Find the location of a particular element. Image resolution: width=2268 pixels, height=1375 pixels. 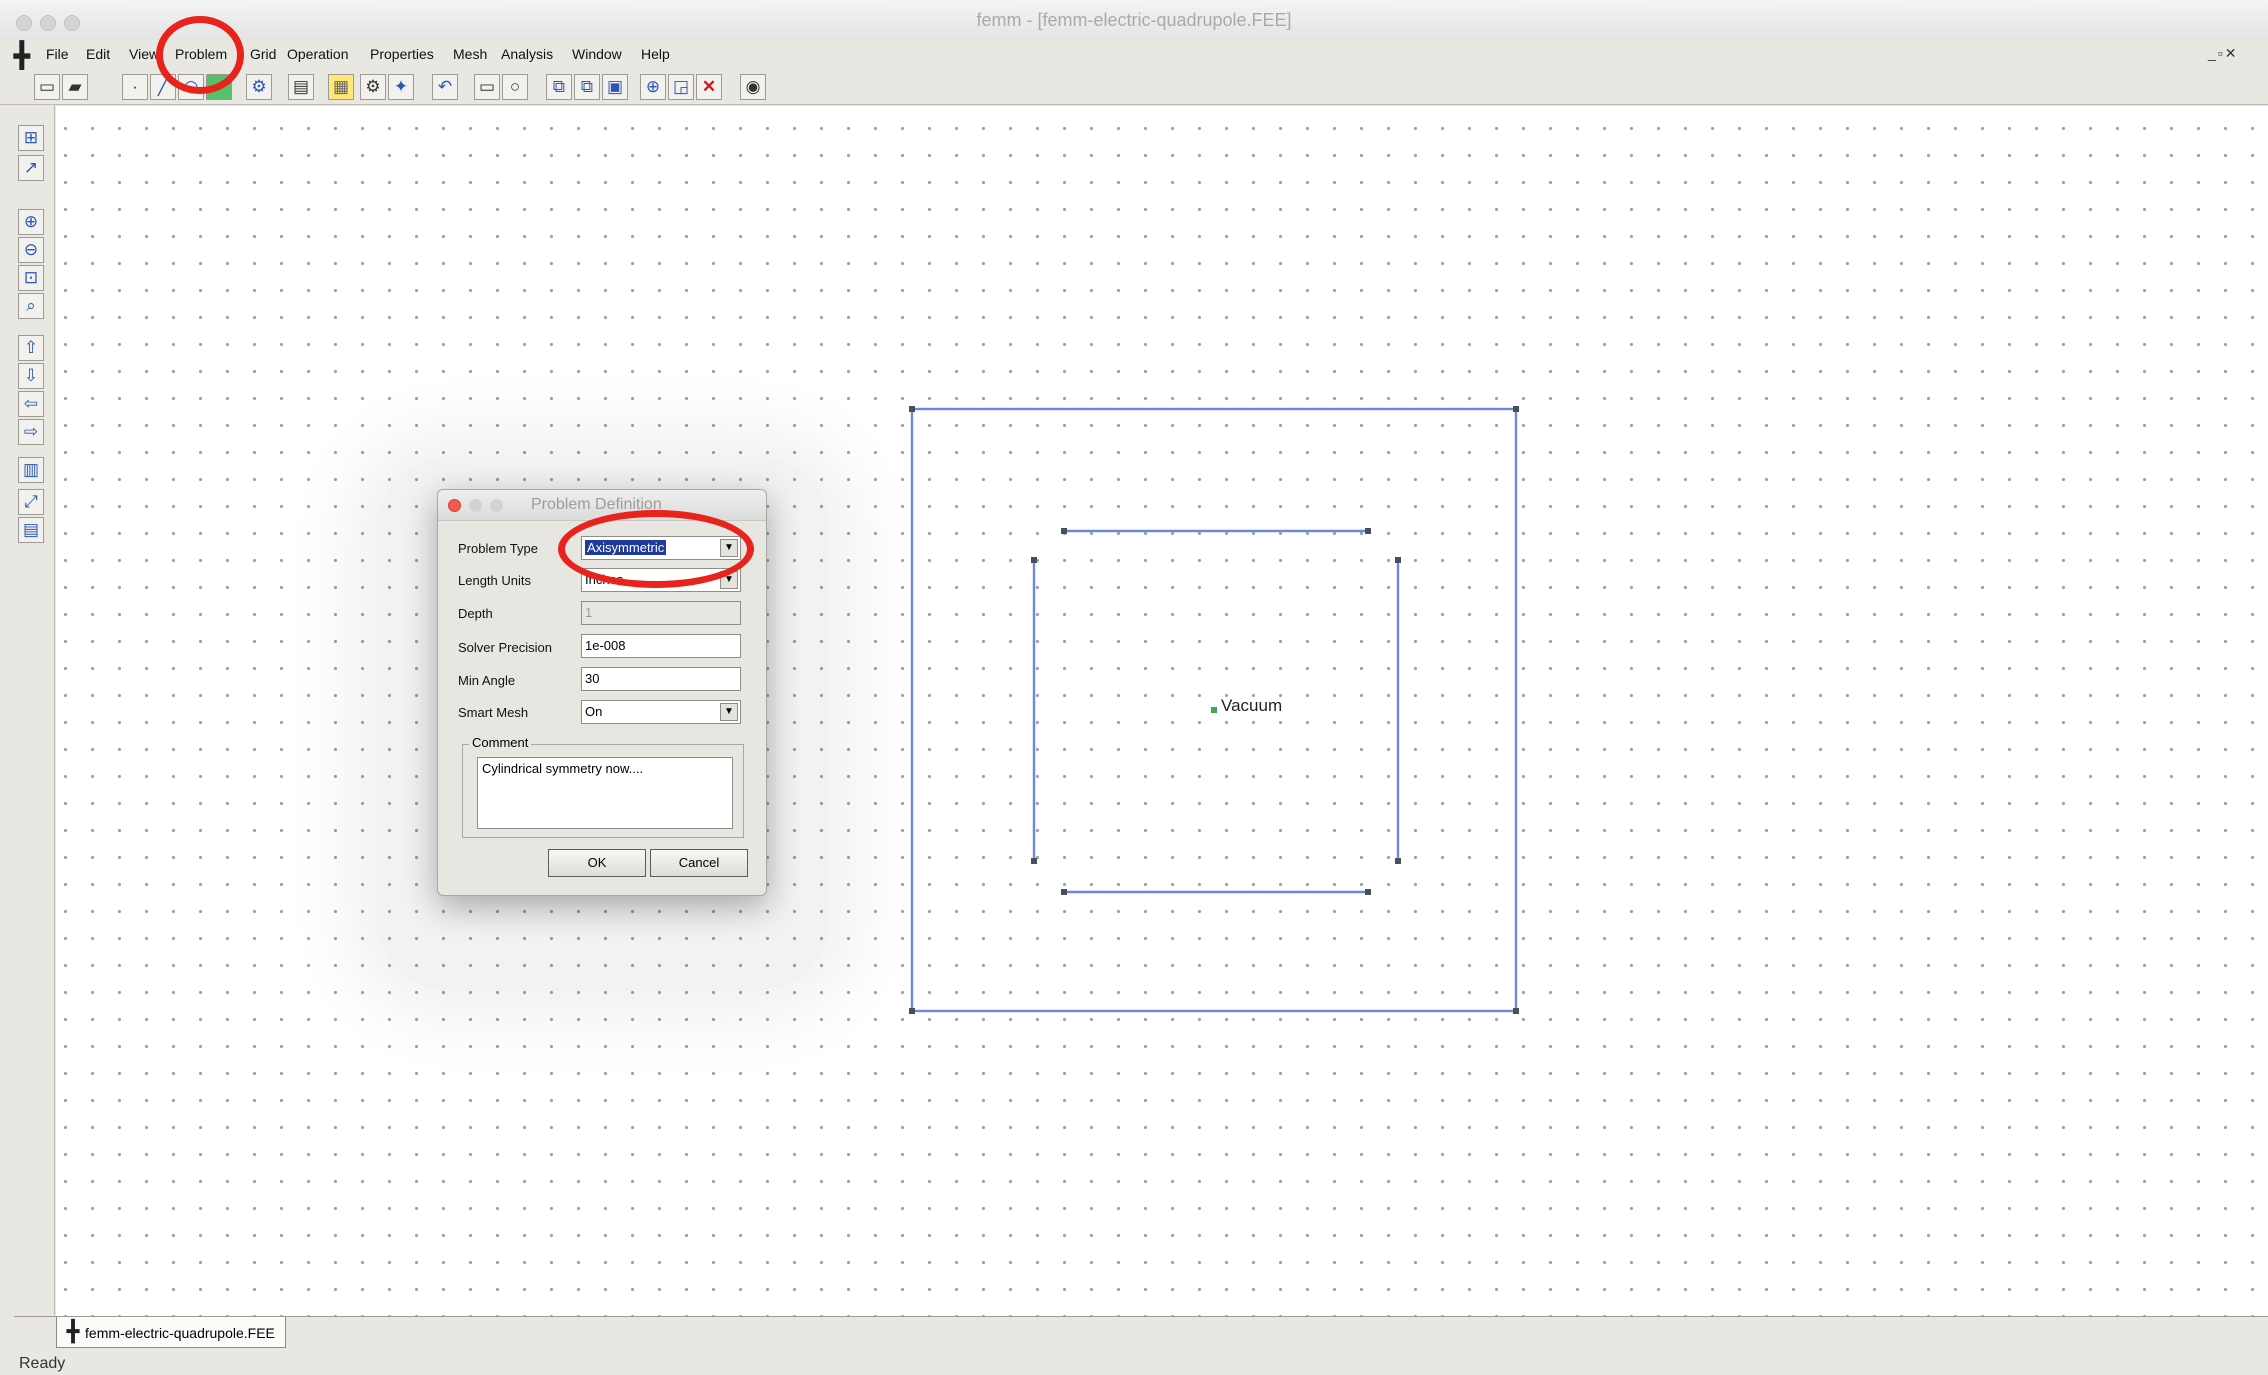

toggle-grid-icon: ▥ is located at coordinates (31, 470).